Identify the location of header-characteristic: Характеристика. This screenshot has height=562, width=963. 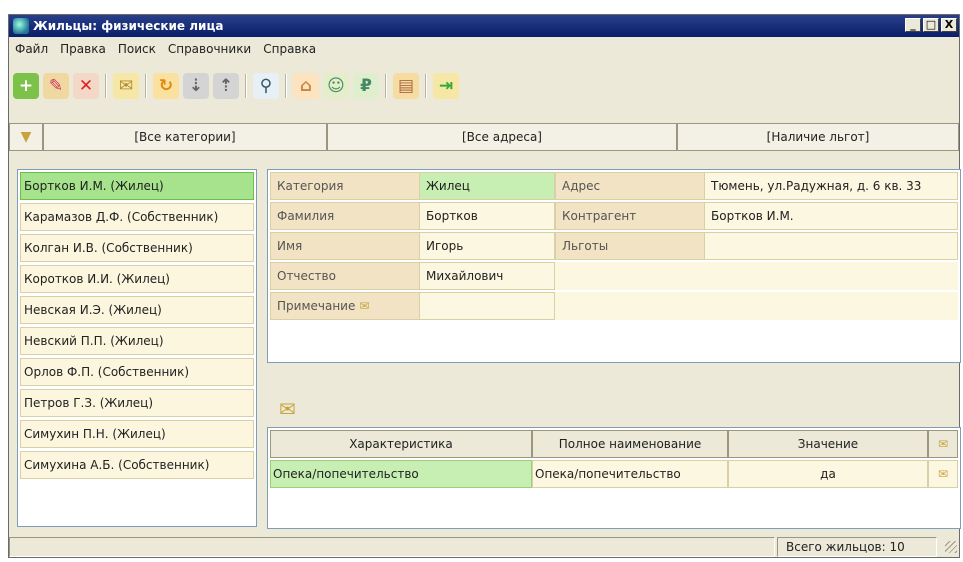
(401, 444).